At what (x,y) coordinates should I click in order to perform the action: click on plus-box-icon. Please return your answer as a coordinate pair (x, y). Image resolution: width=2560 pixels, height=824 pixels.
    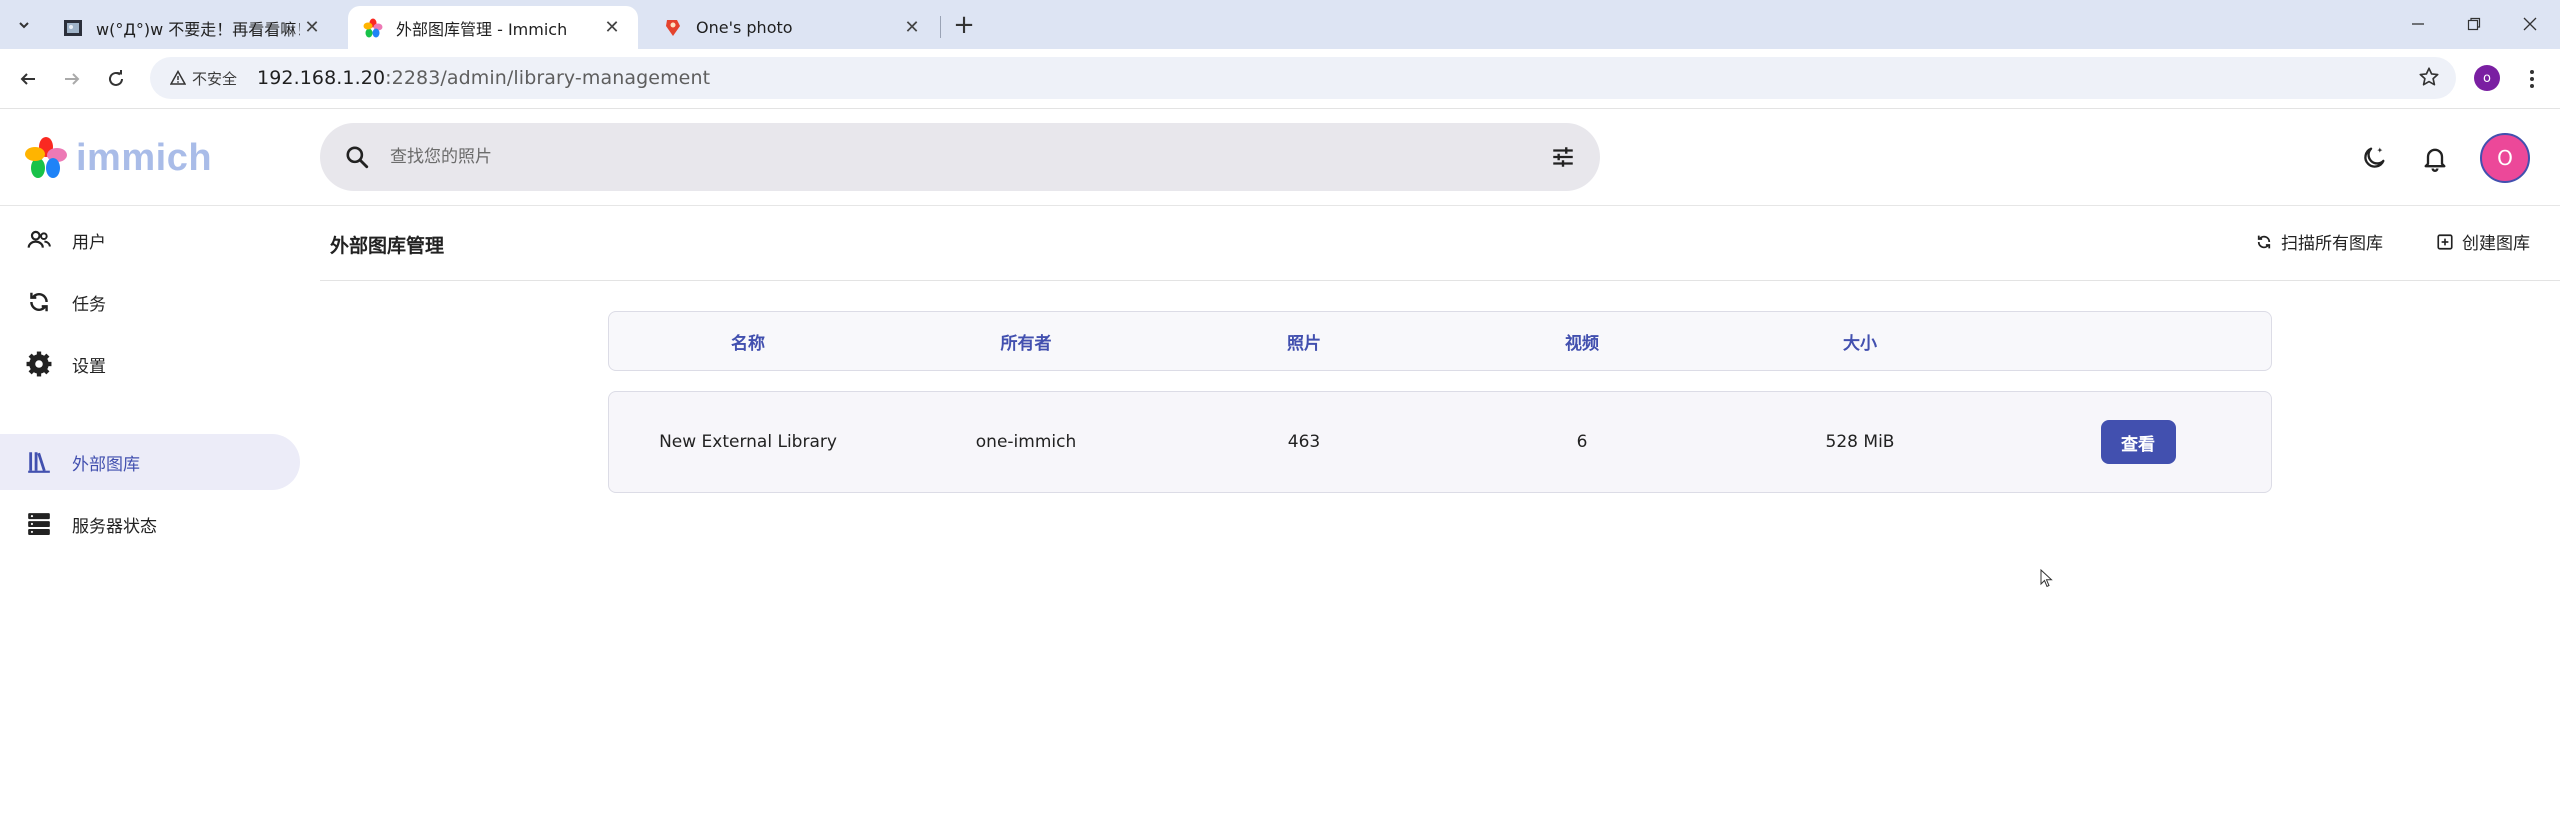
    Looking at the image, I should click on (2445, 241).